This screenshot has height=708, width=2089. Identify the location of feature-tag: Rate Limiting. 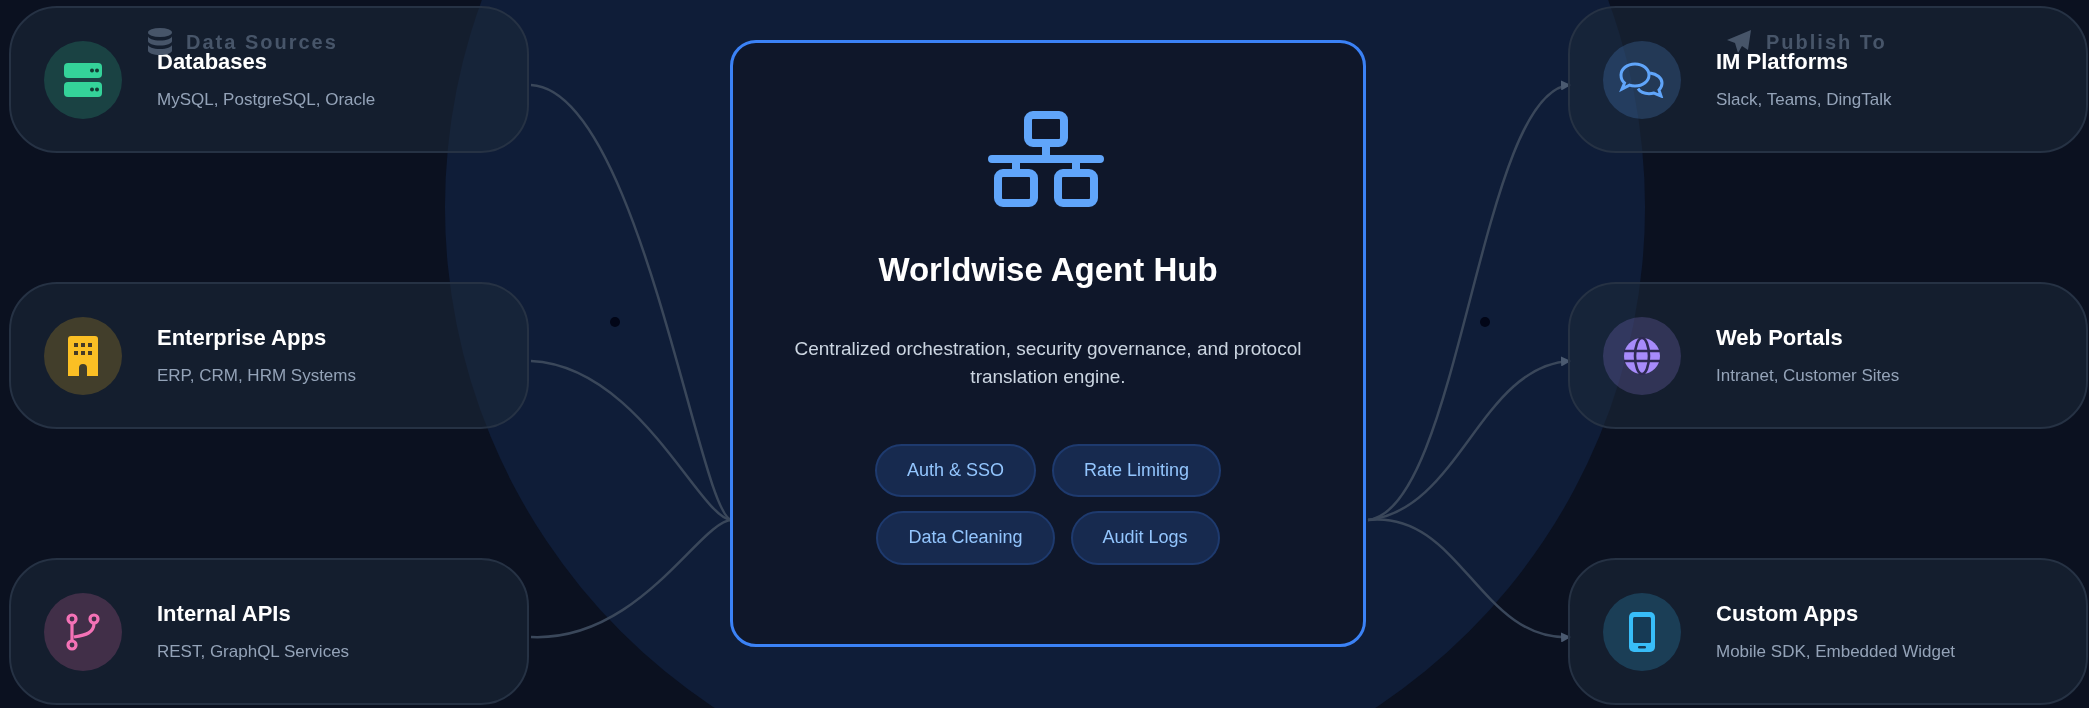
(1137, 470).